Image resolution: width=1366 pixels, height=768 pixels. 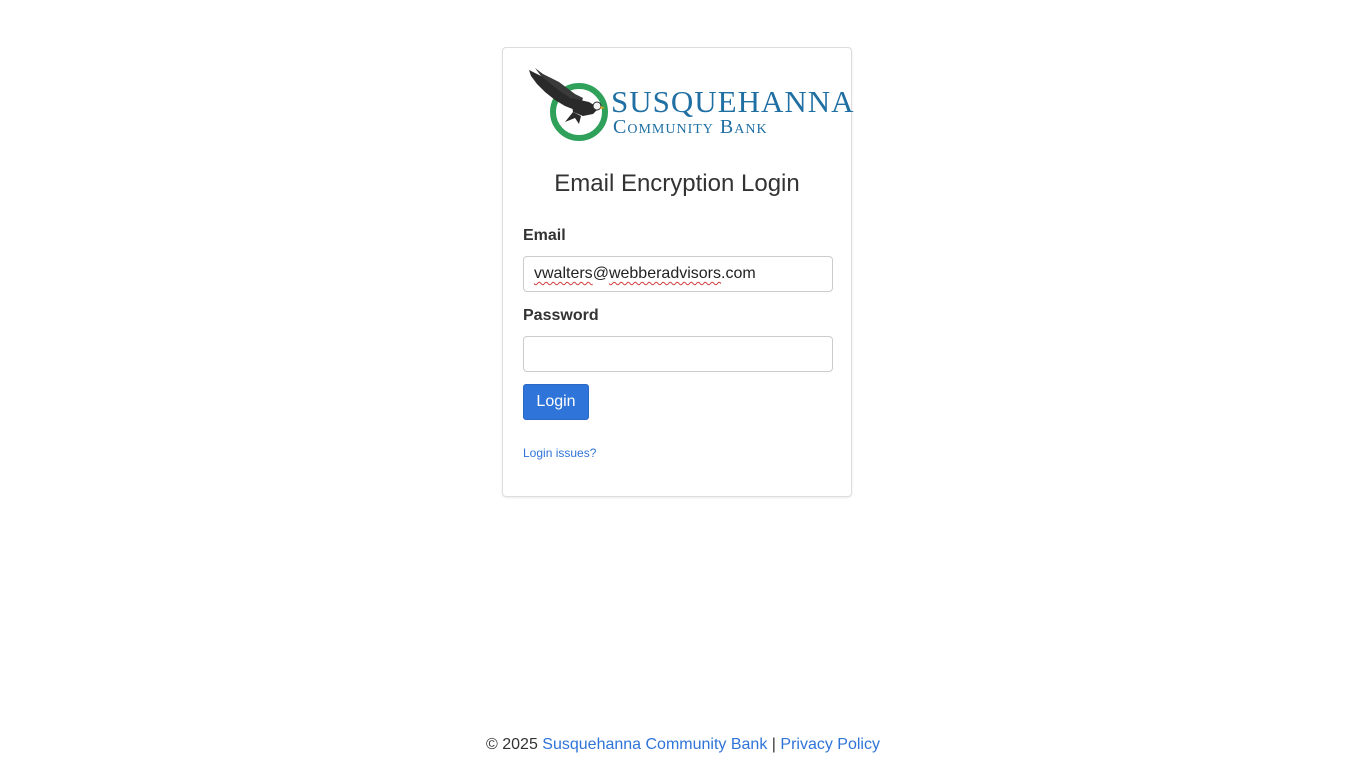 What do you see at coordinates (677, 183) in the screenshot?
I see `page-title: Email Encryption Login` at bounding box center [677, 183].